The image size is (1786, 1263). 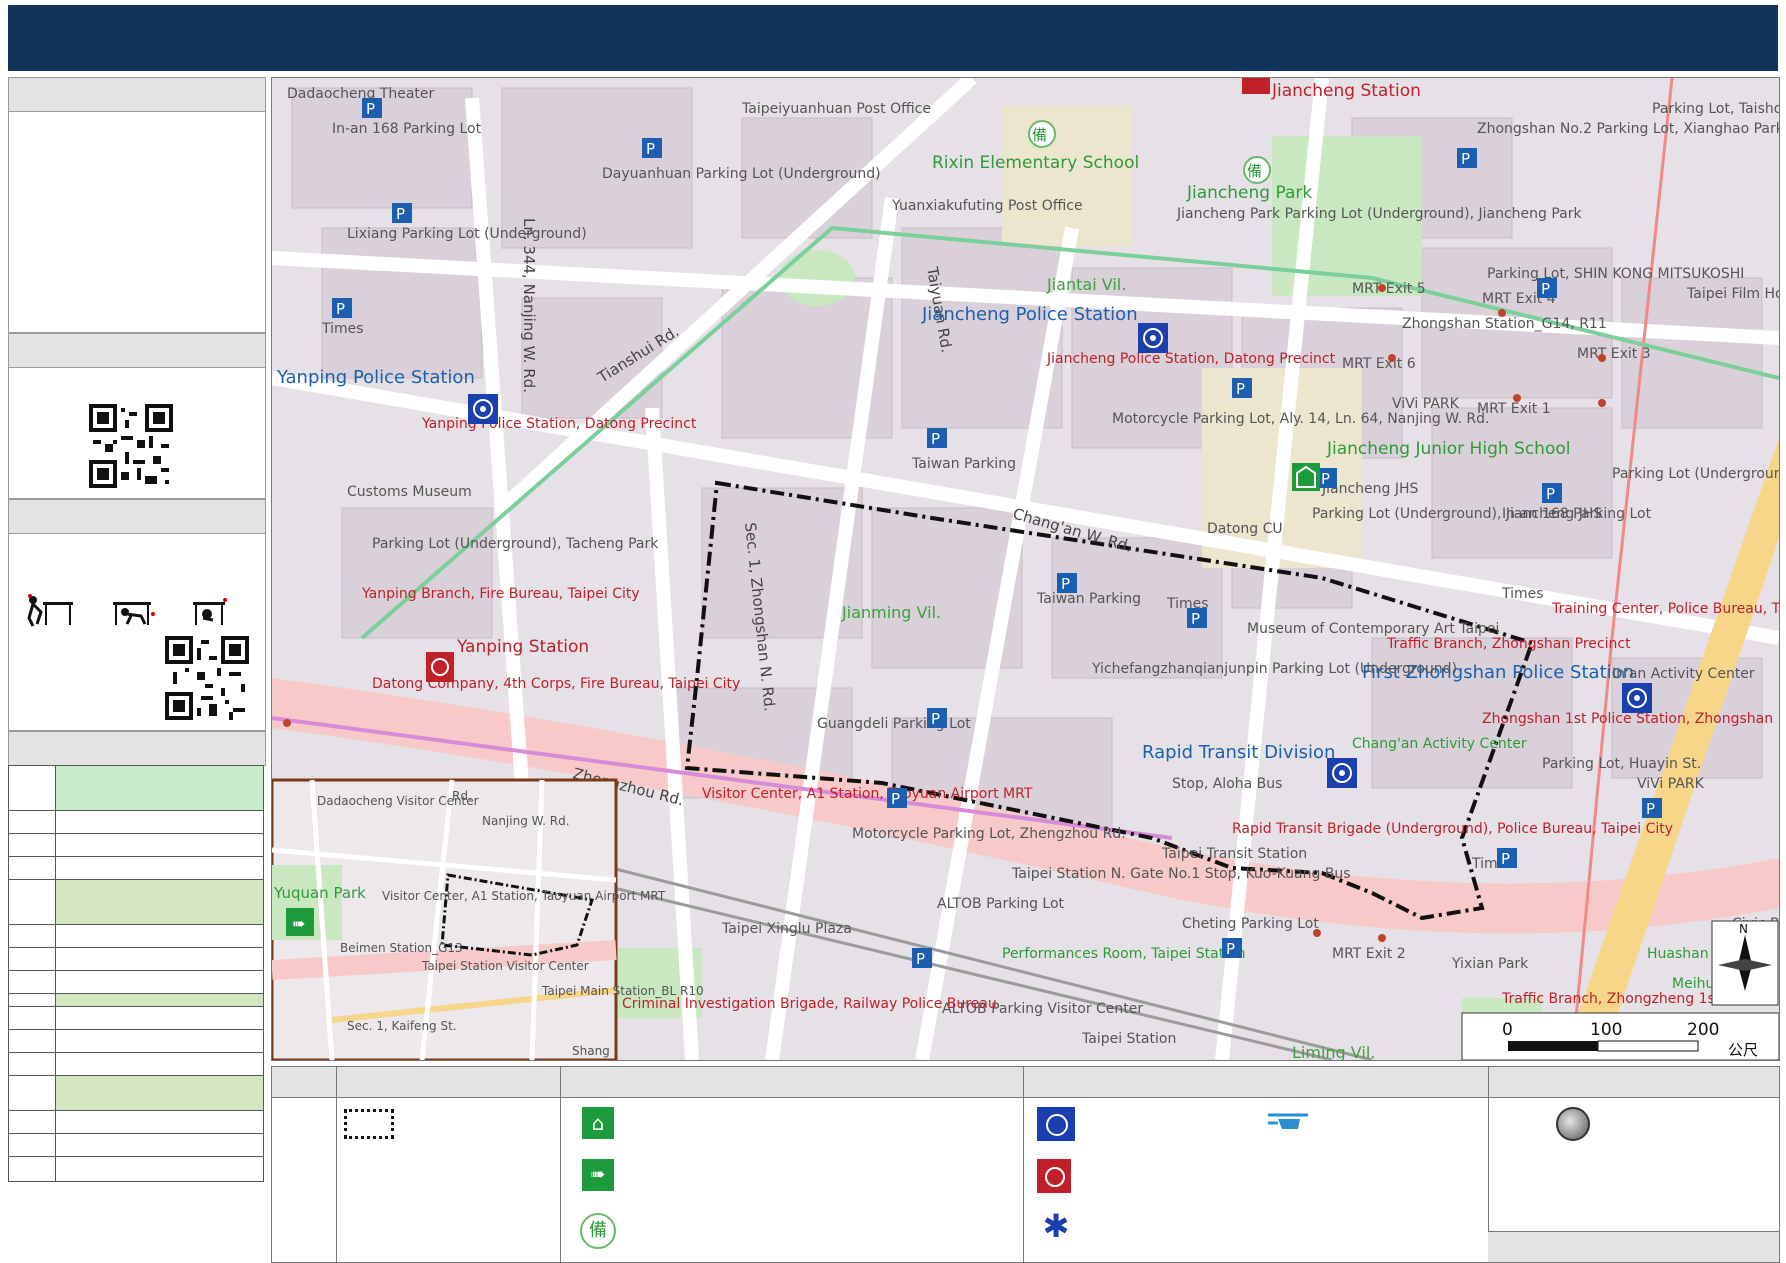 I want to click on north-arrow: N, so click(x=1745, y=963).